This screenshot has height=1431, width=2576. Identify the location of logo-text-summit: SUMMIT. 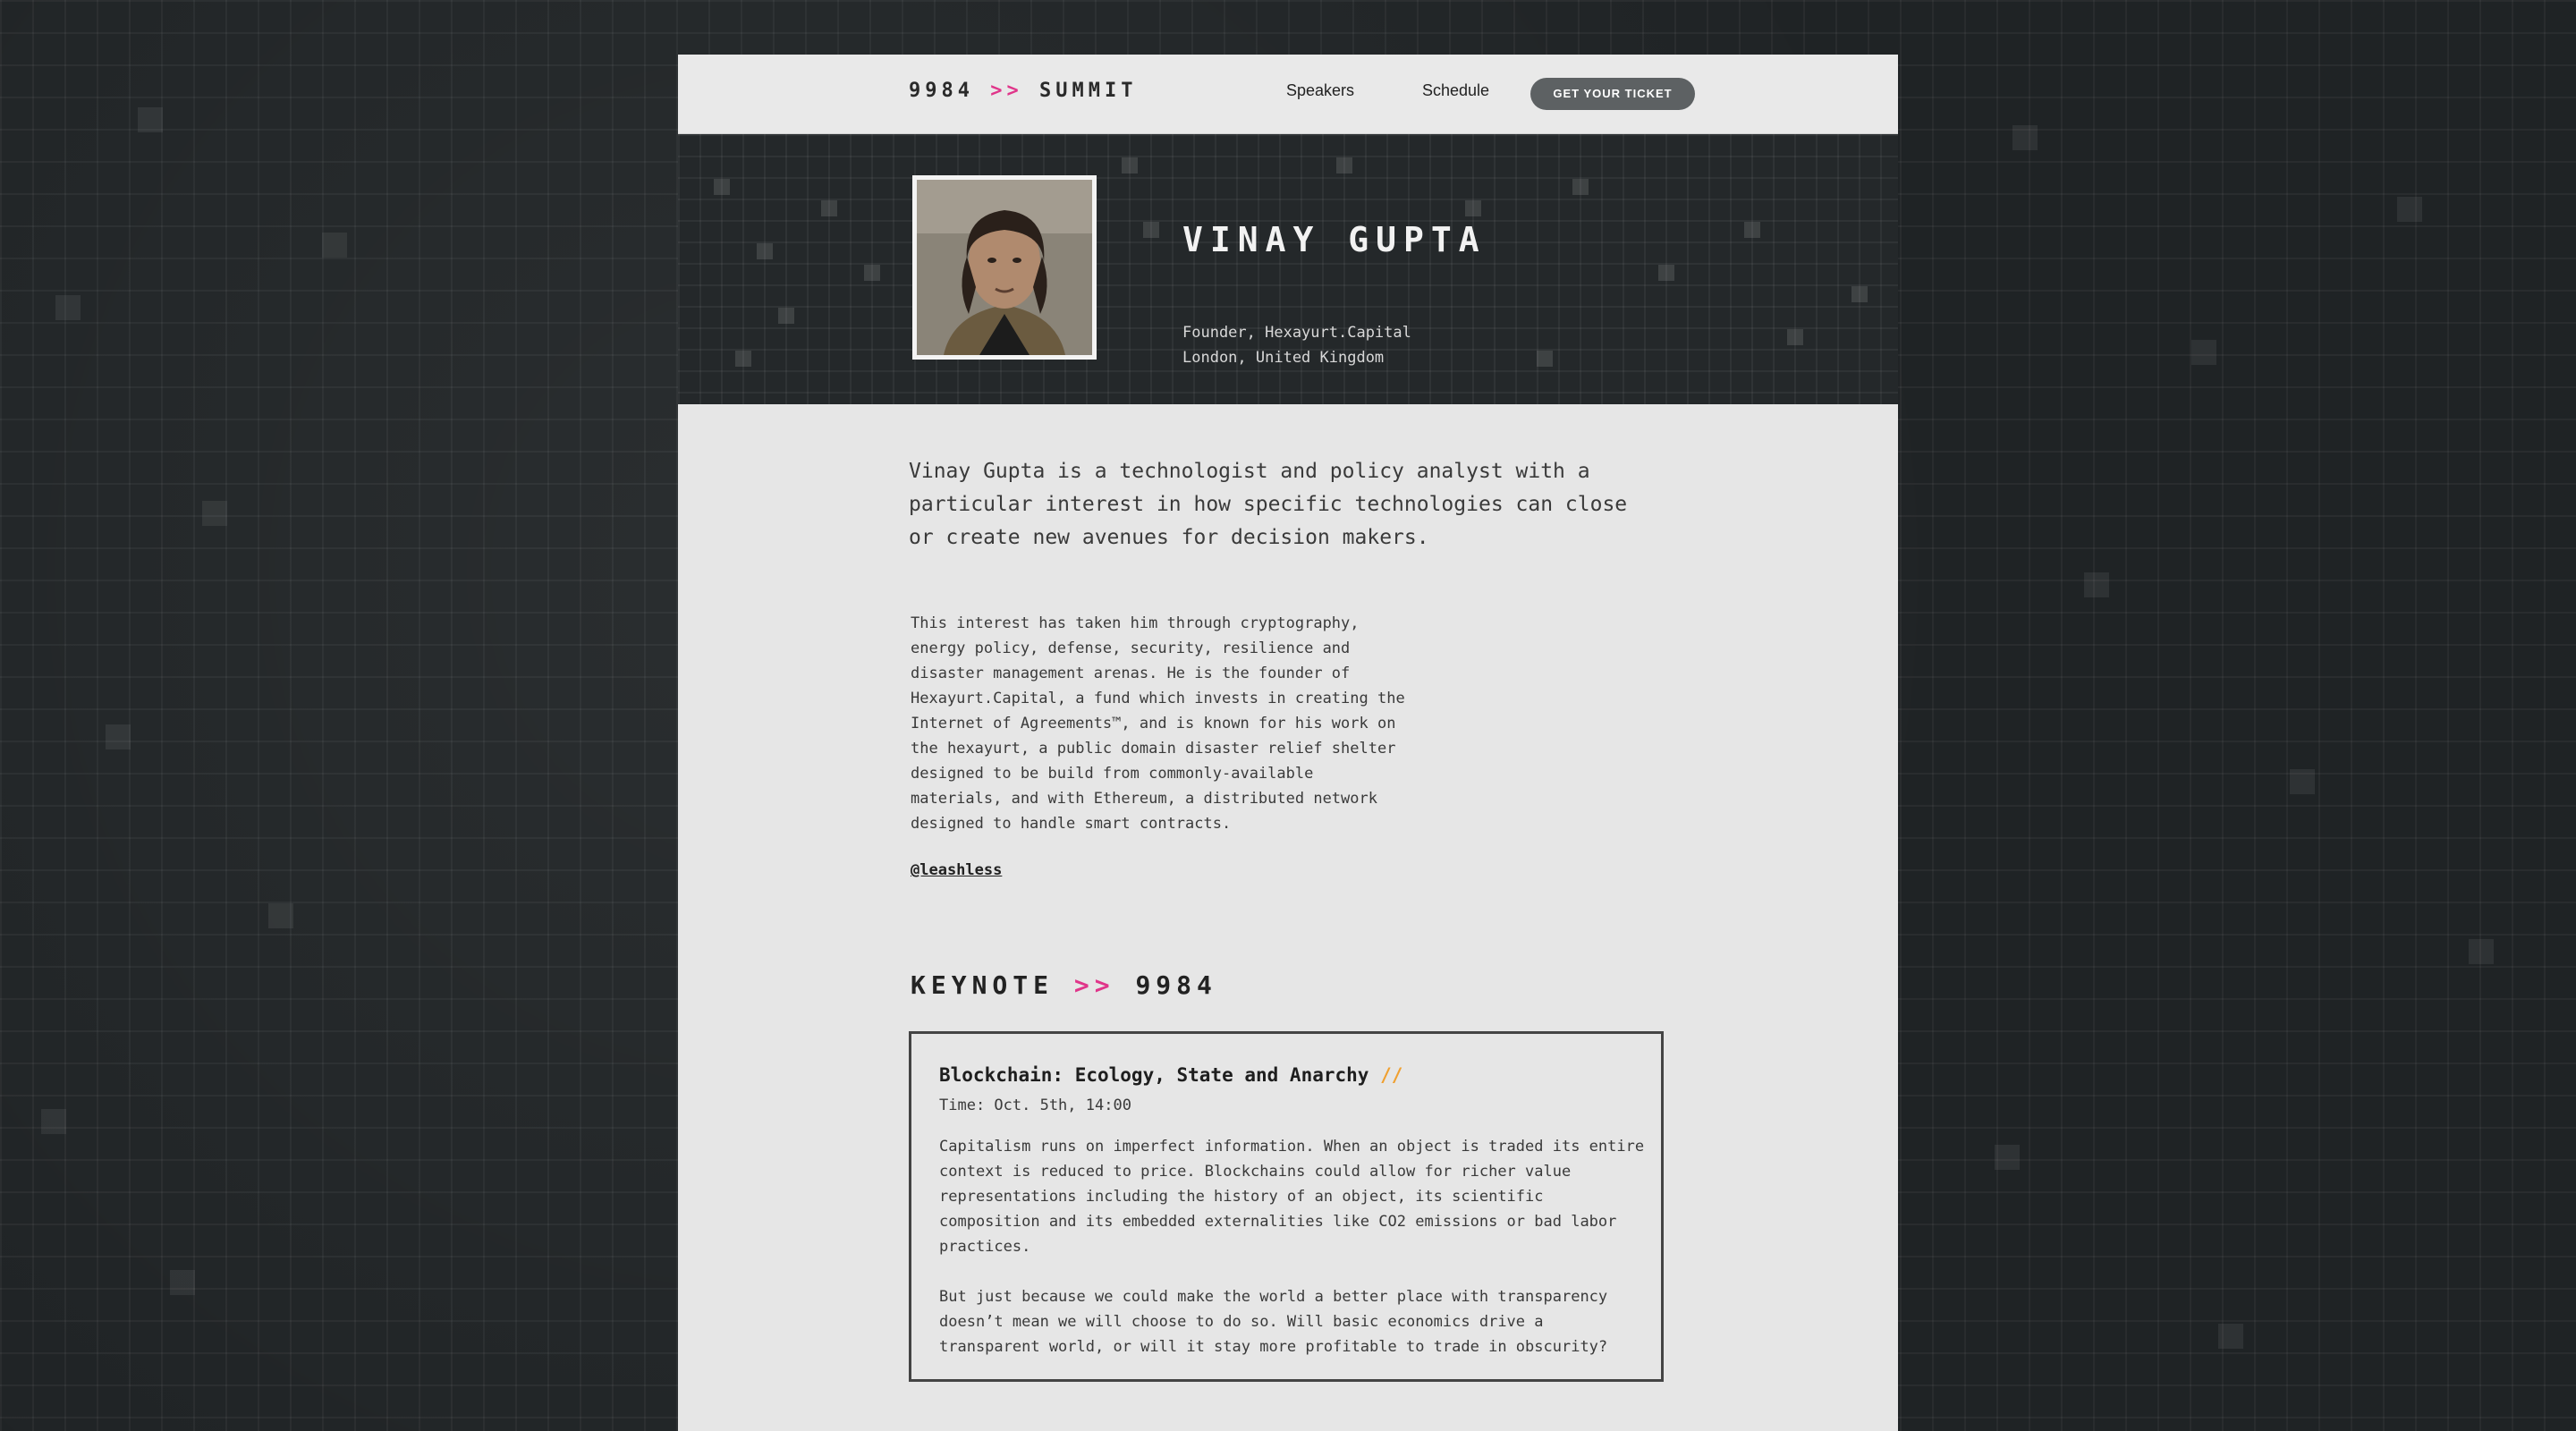
(1088, 91).